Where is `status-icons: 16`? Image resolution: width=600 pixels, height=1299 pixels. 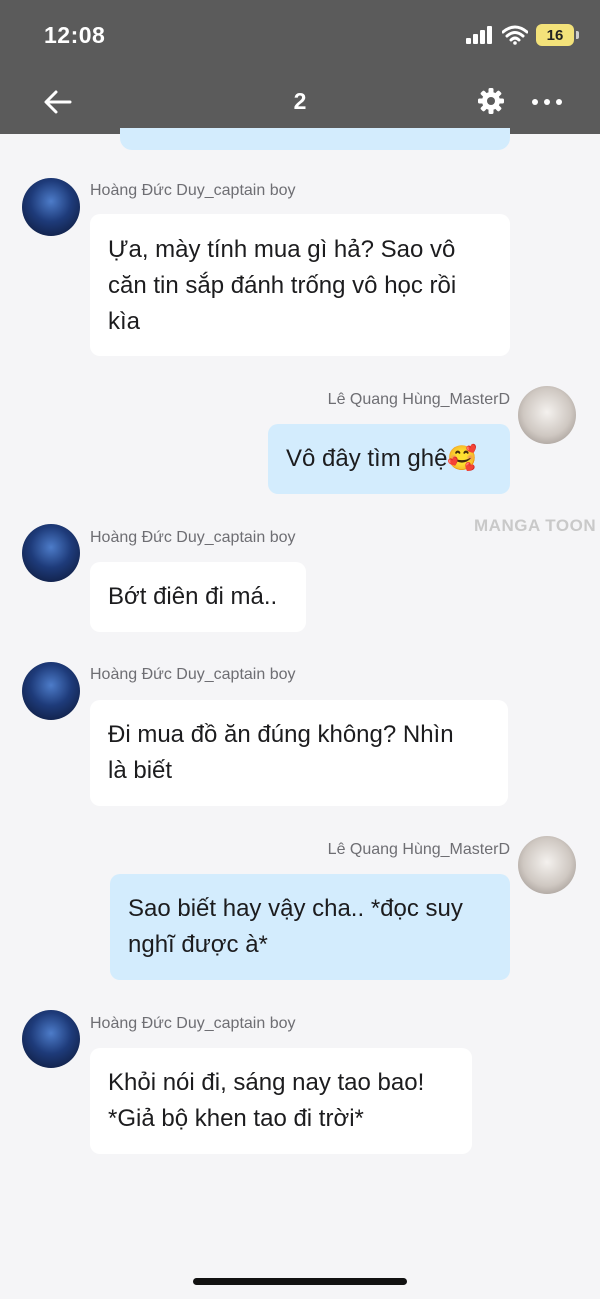 status-icons: 16 is located at coordinates (522, 35).